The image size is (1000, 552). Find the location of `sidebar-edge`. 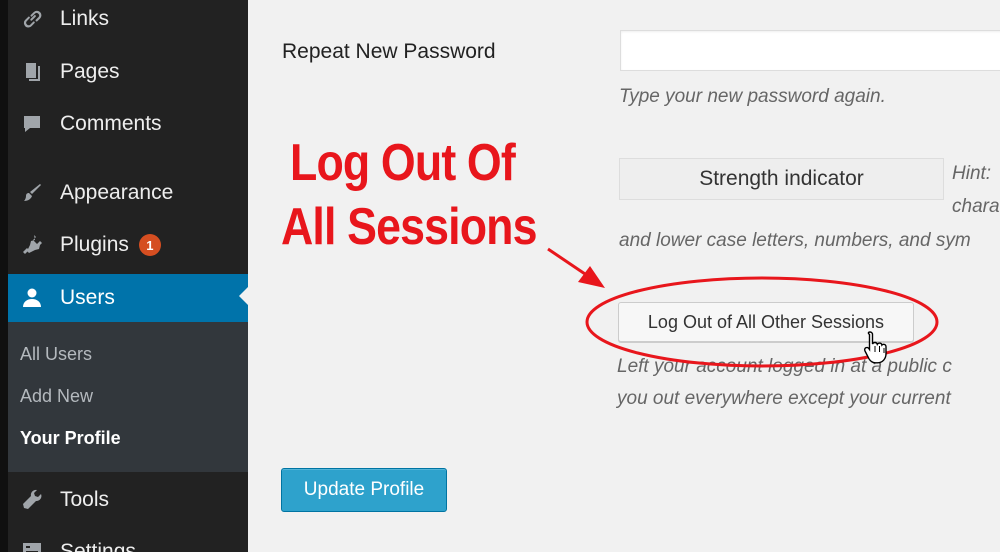

sidebar-edge is located at coordinates (4, 276).